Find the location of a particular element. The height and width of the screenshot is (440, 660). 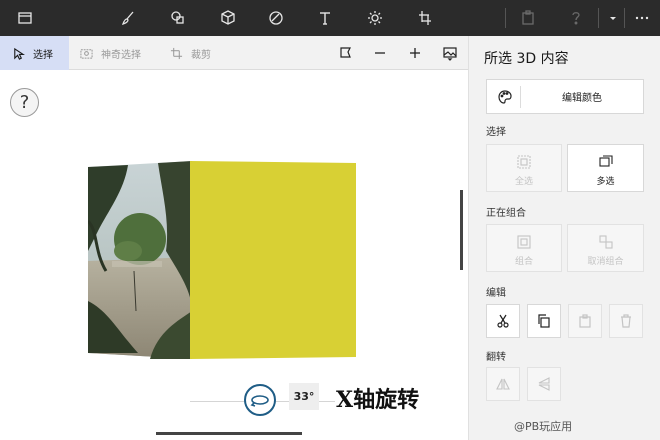

crop-tool-button: 裁剪 is located at coordinates (205, 53).